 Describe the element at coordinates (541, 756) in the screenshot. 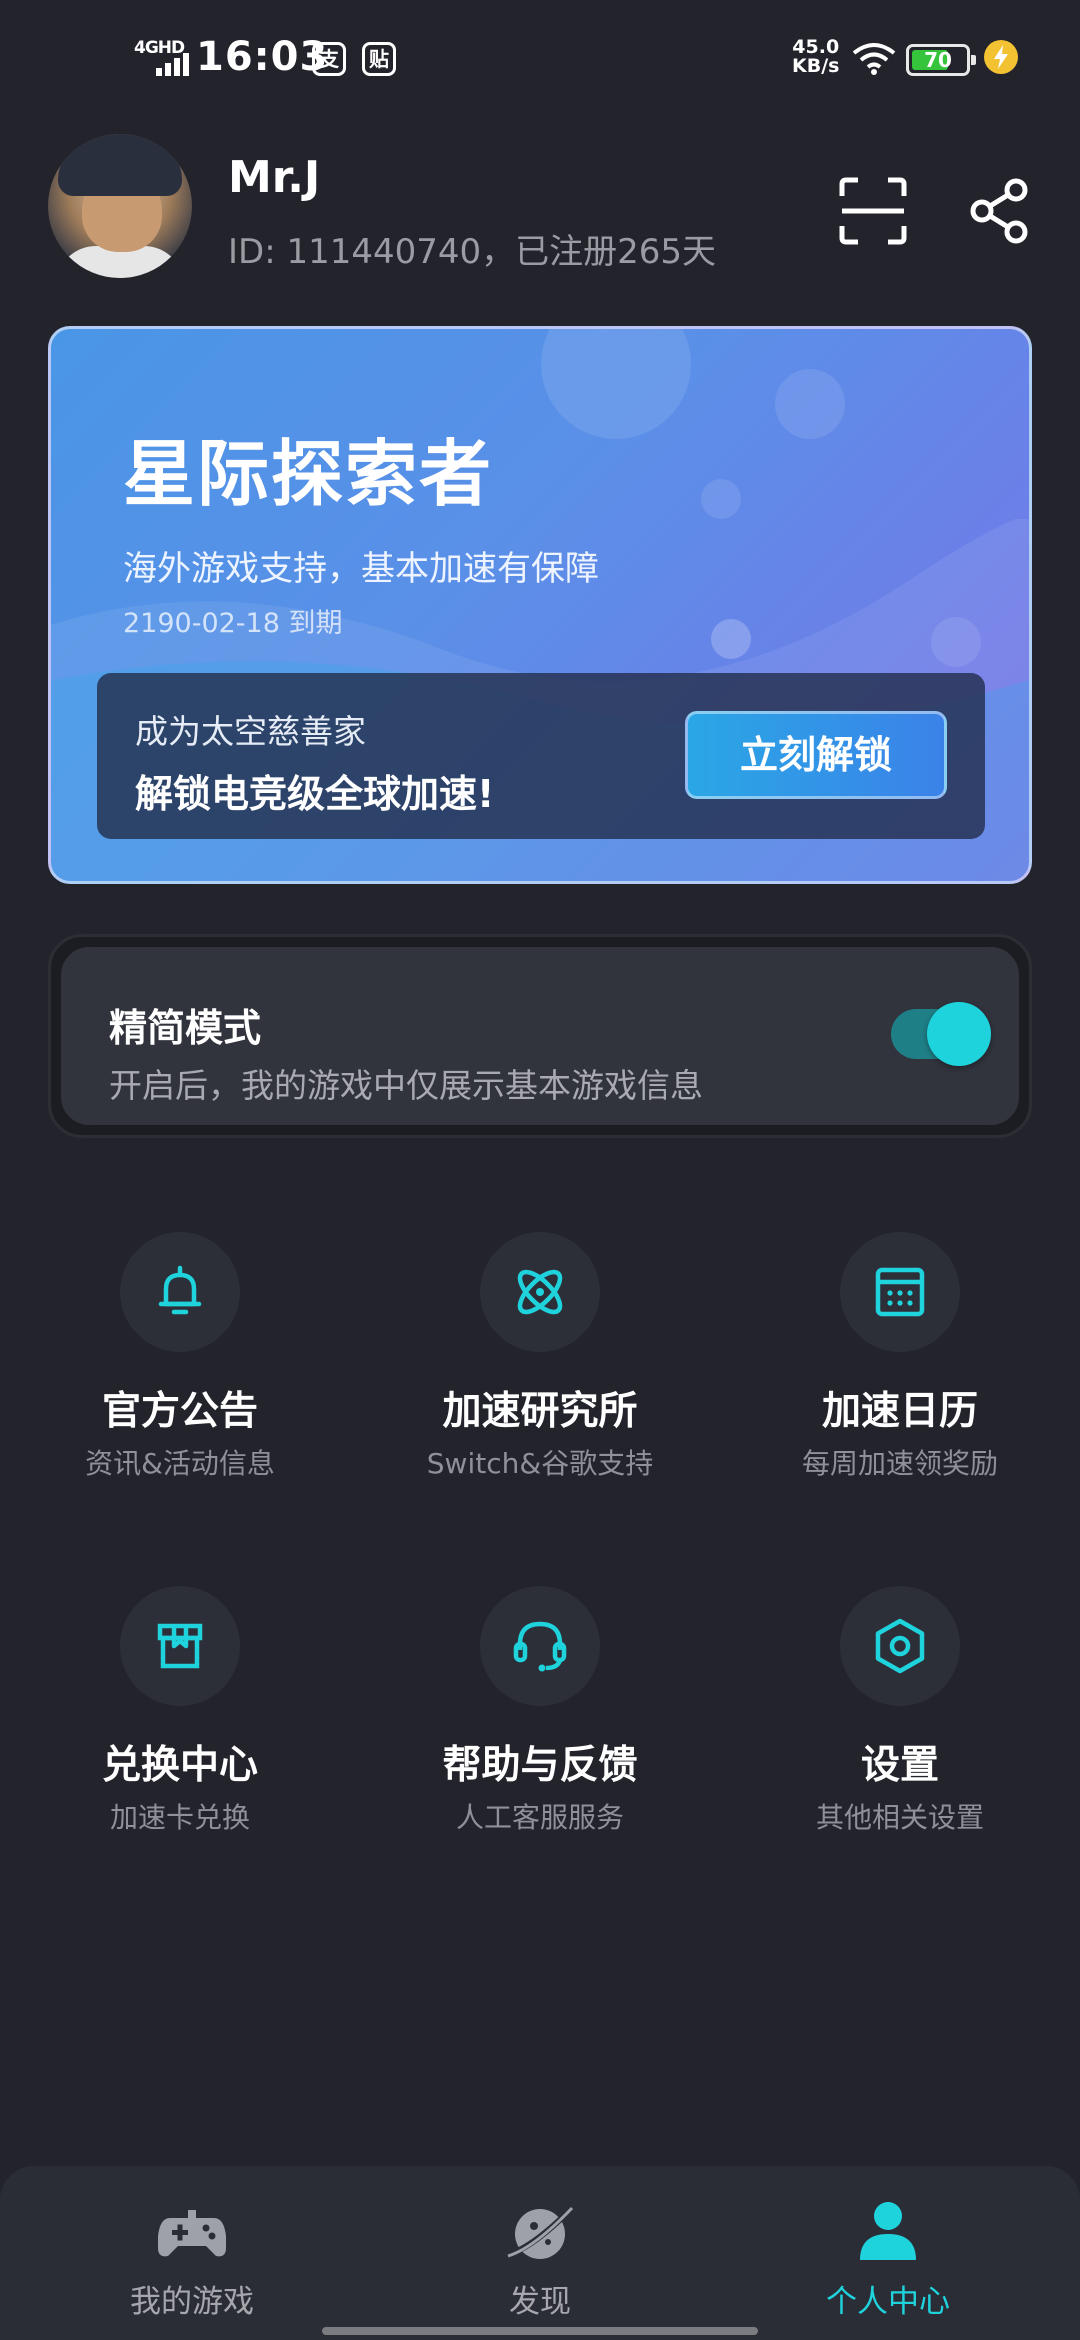

I see `upgrade-promo: 成为太空慈善家 解锁电竞级全球加速! 立刻解锁` at that location.